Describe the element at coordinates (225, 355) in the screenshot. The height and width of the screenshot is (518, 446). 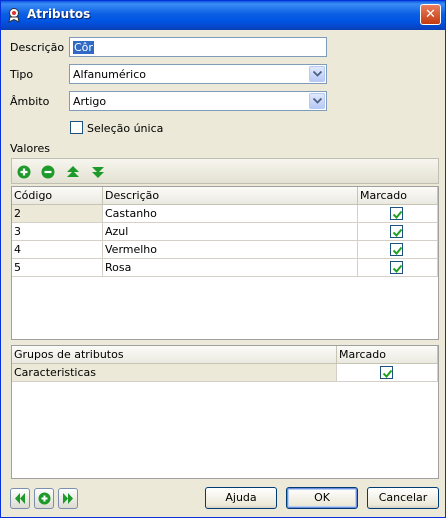
I see `grupos-table-header: Grupos de atributos Marcado` at that location.